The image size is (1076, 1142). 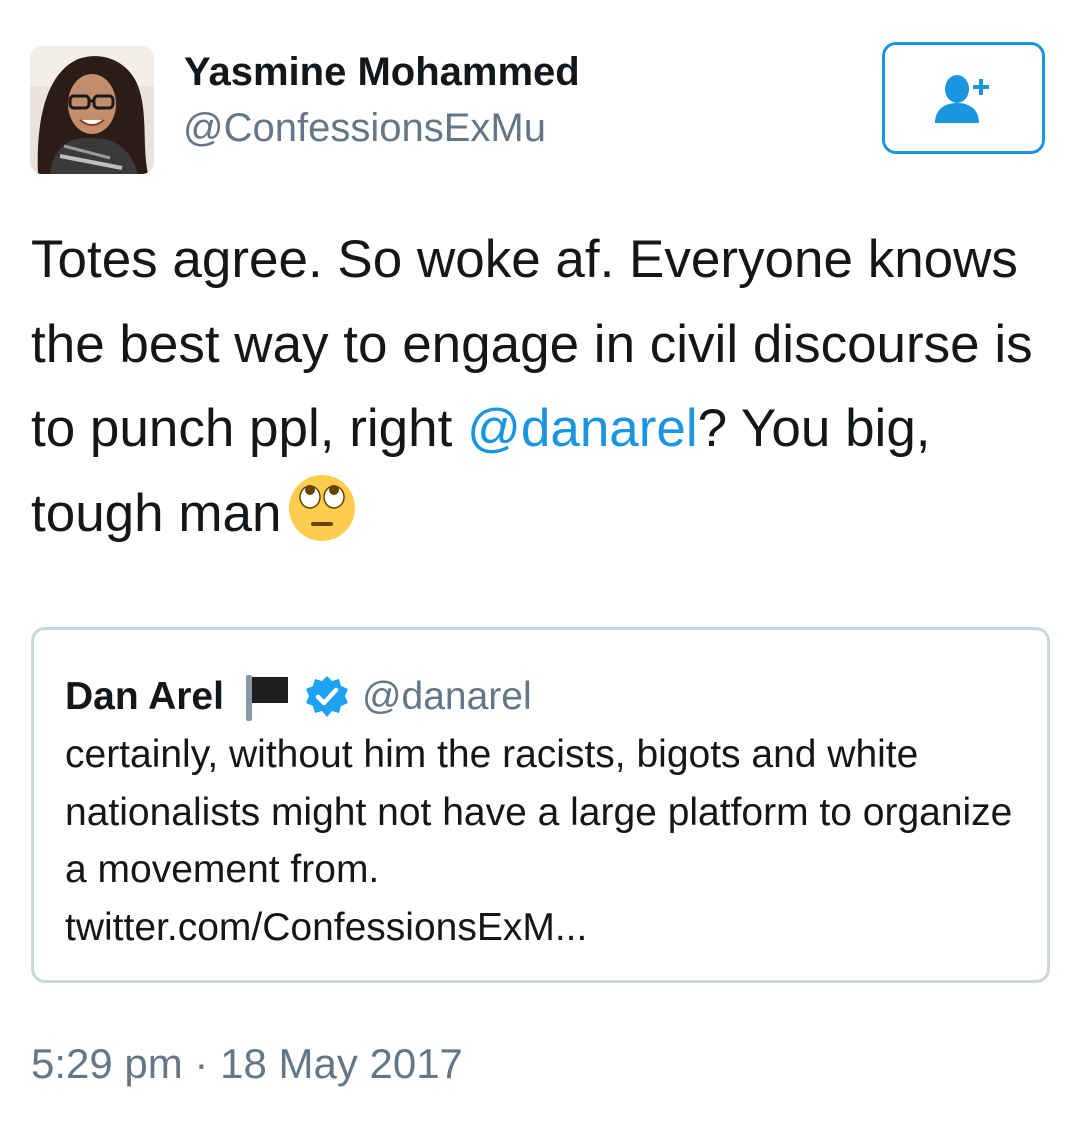 I want to click on avatar-photo, so click(x=92, y=110).